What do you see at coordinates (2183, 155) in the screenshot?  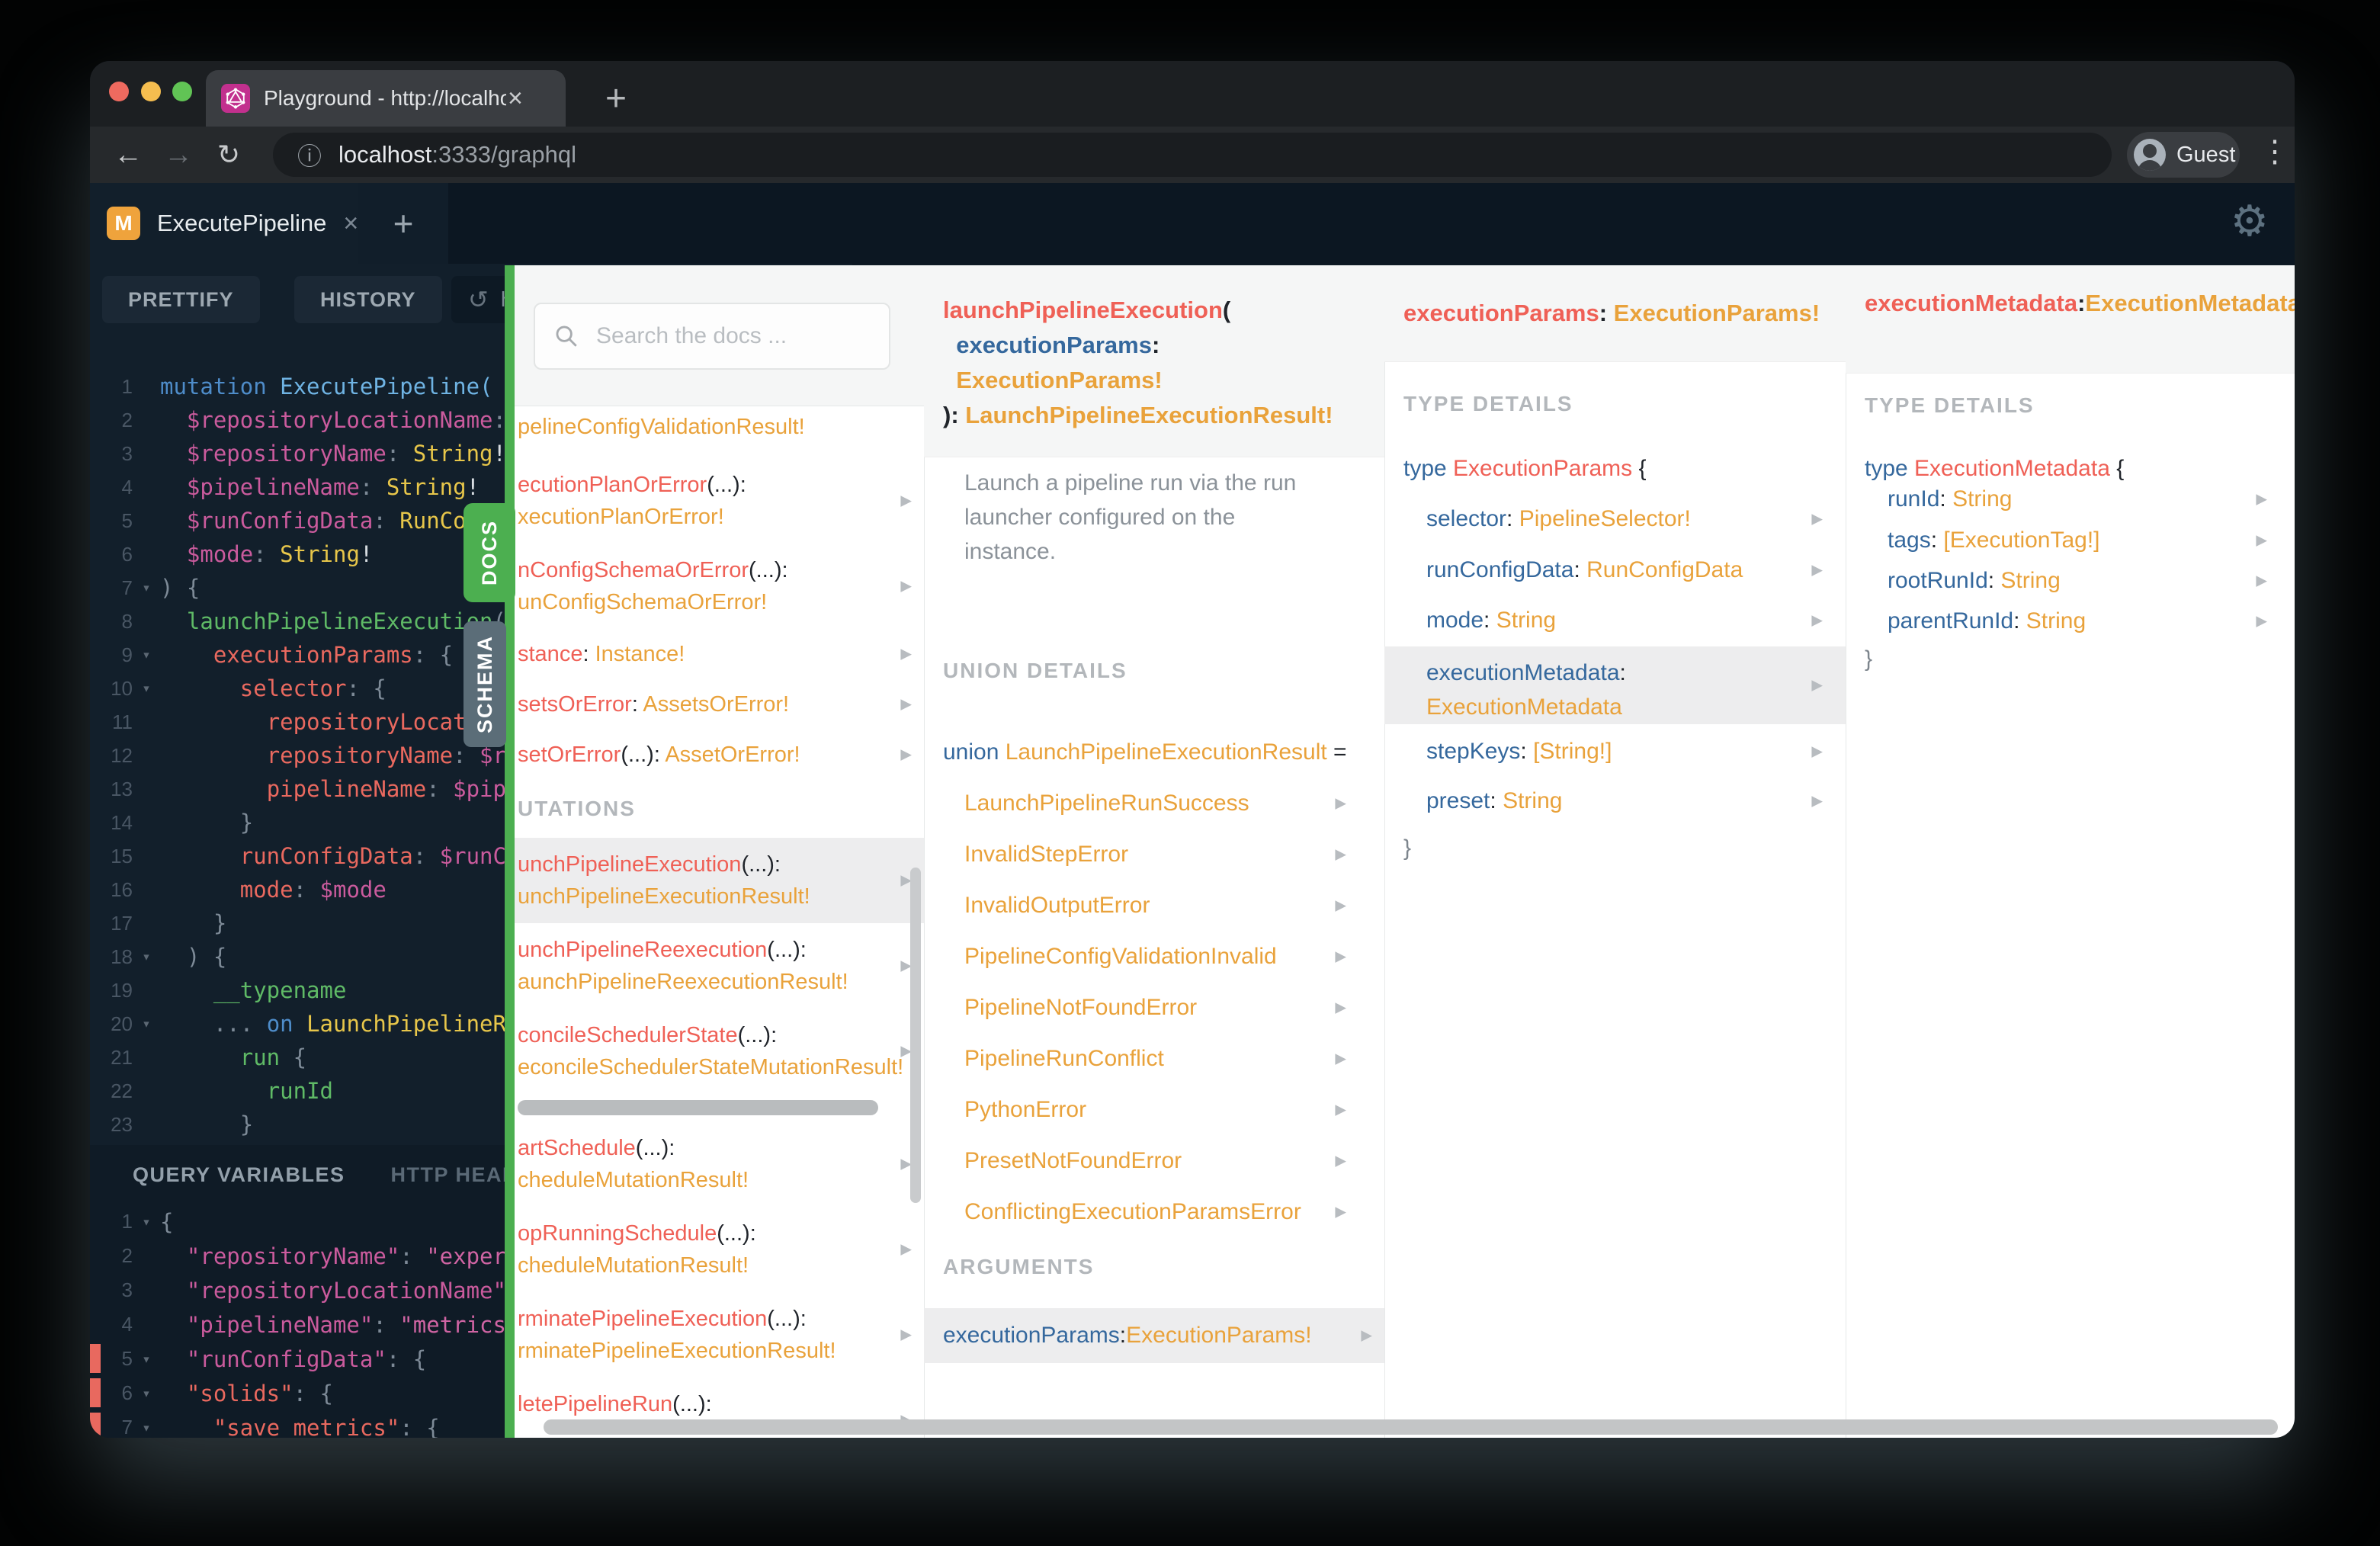 I see `profile-button: Guest` at bounding box center [2183, 155].